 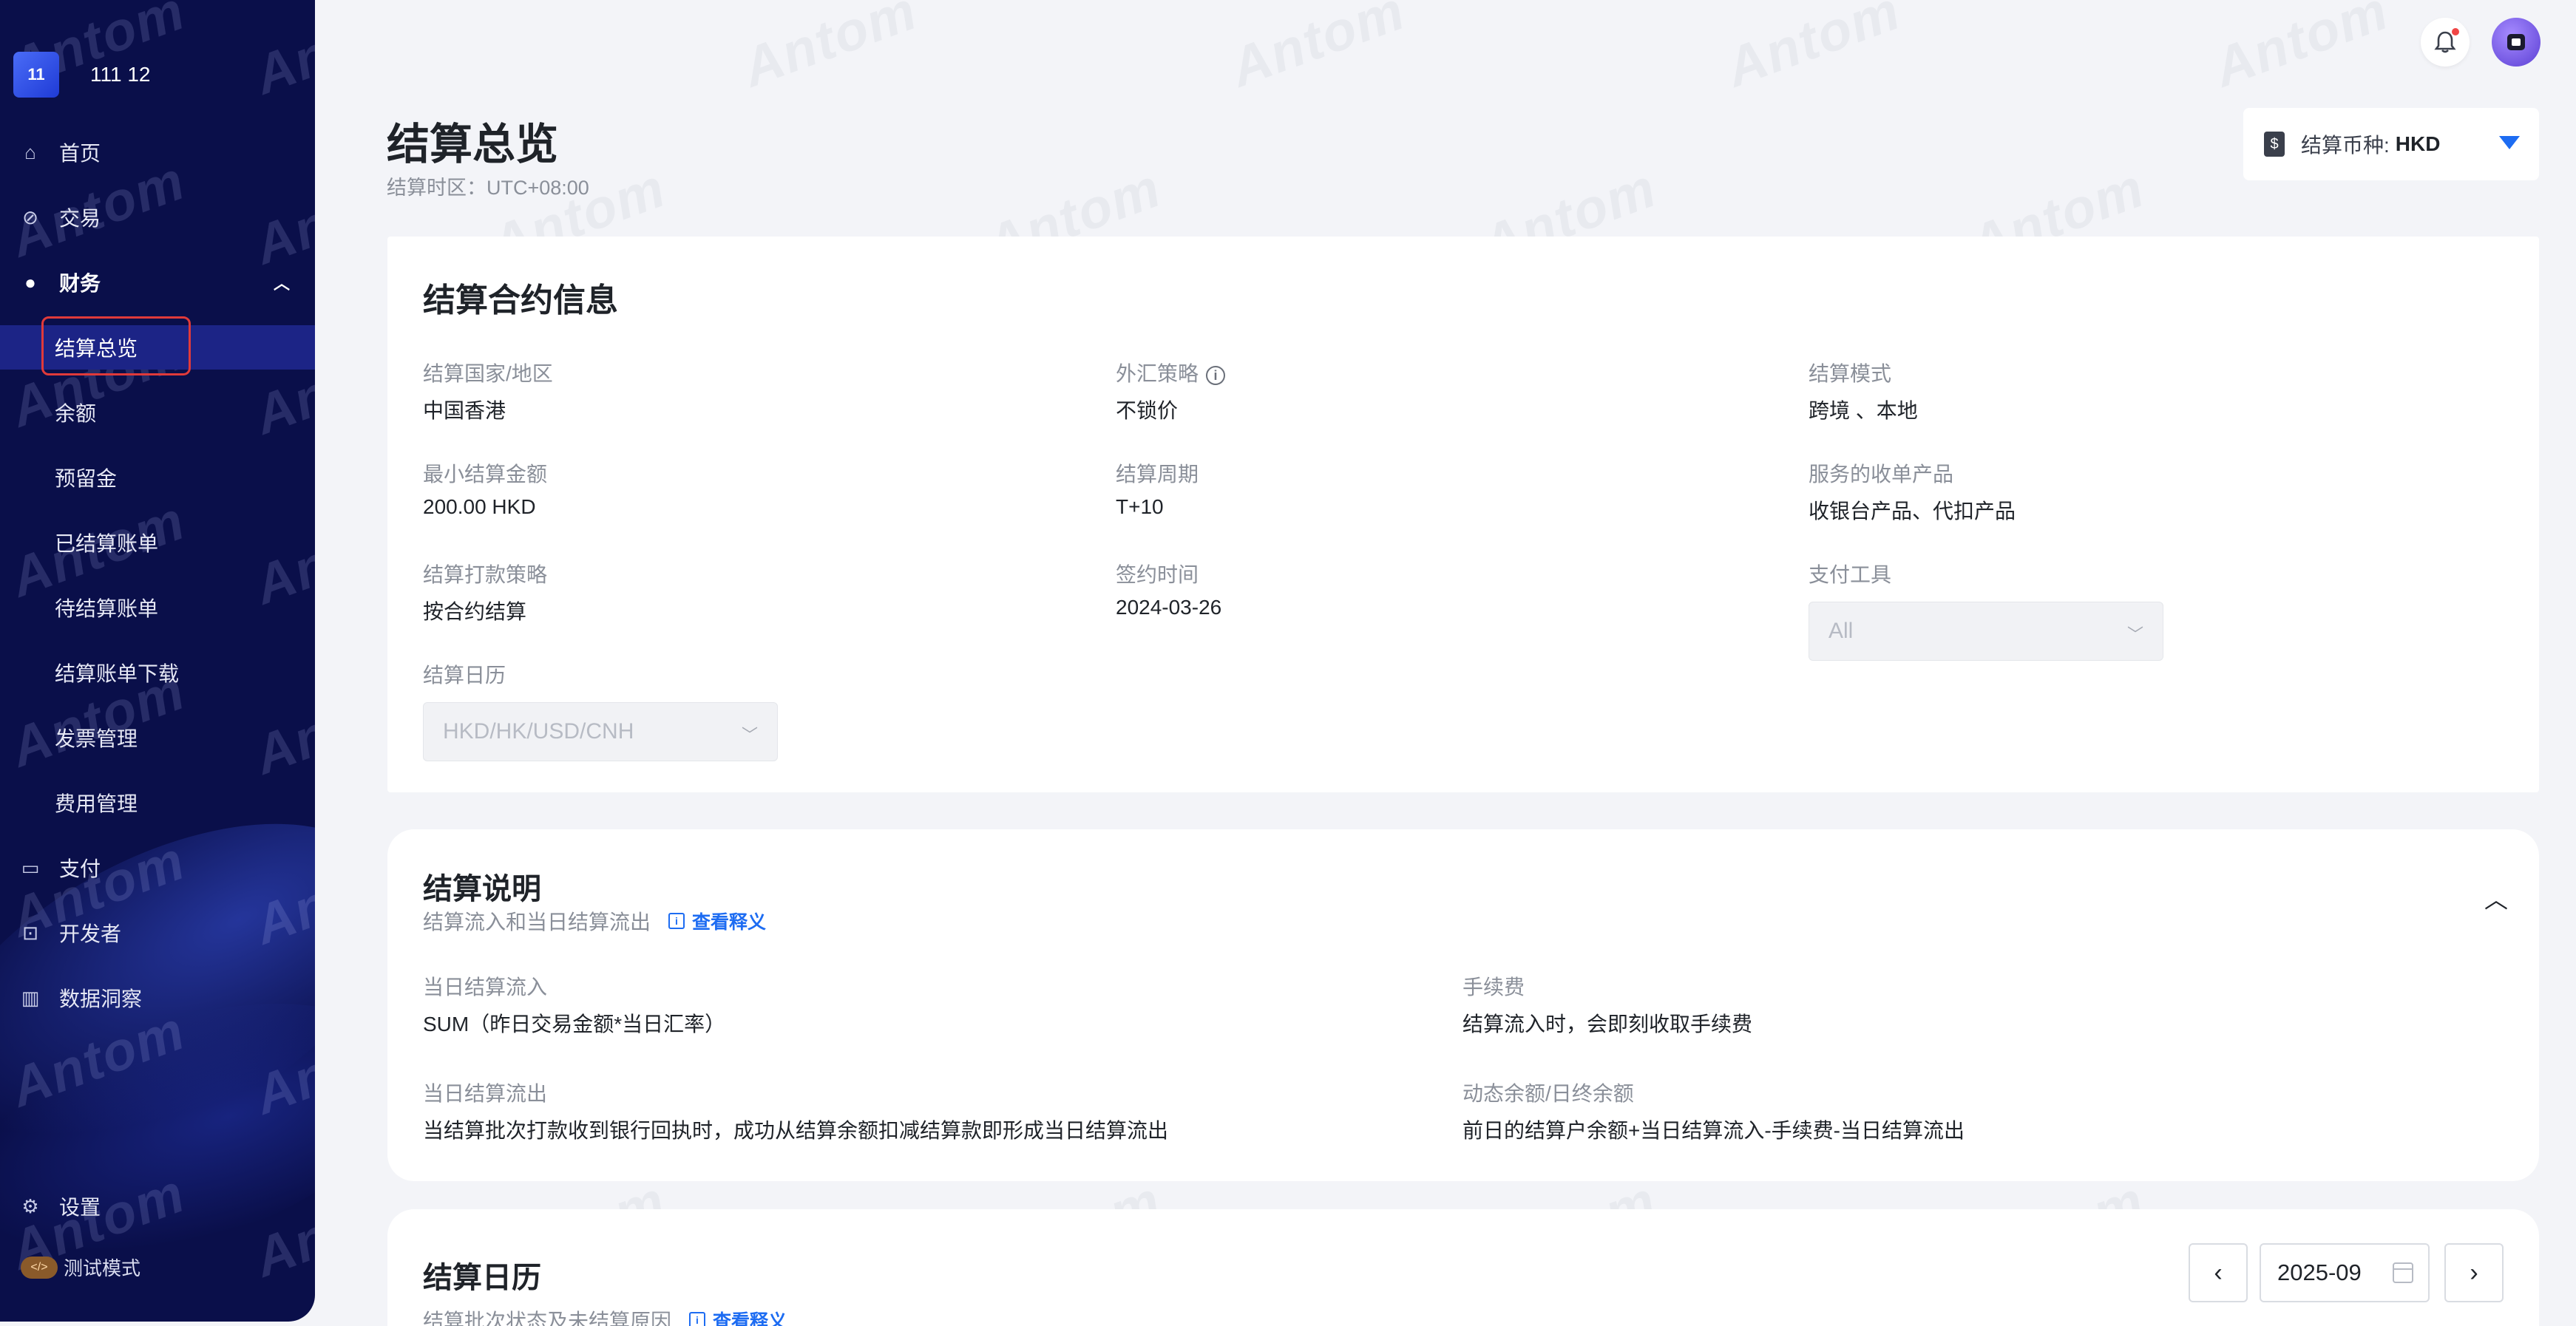 What do you see at coordinates (157, 412) in the screenshot?
I see `sidebar-subitem-balance: 余额` at bounding box center [157, 412].